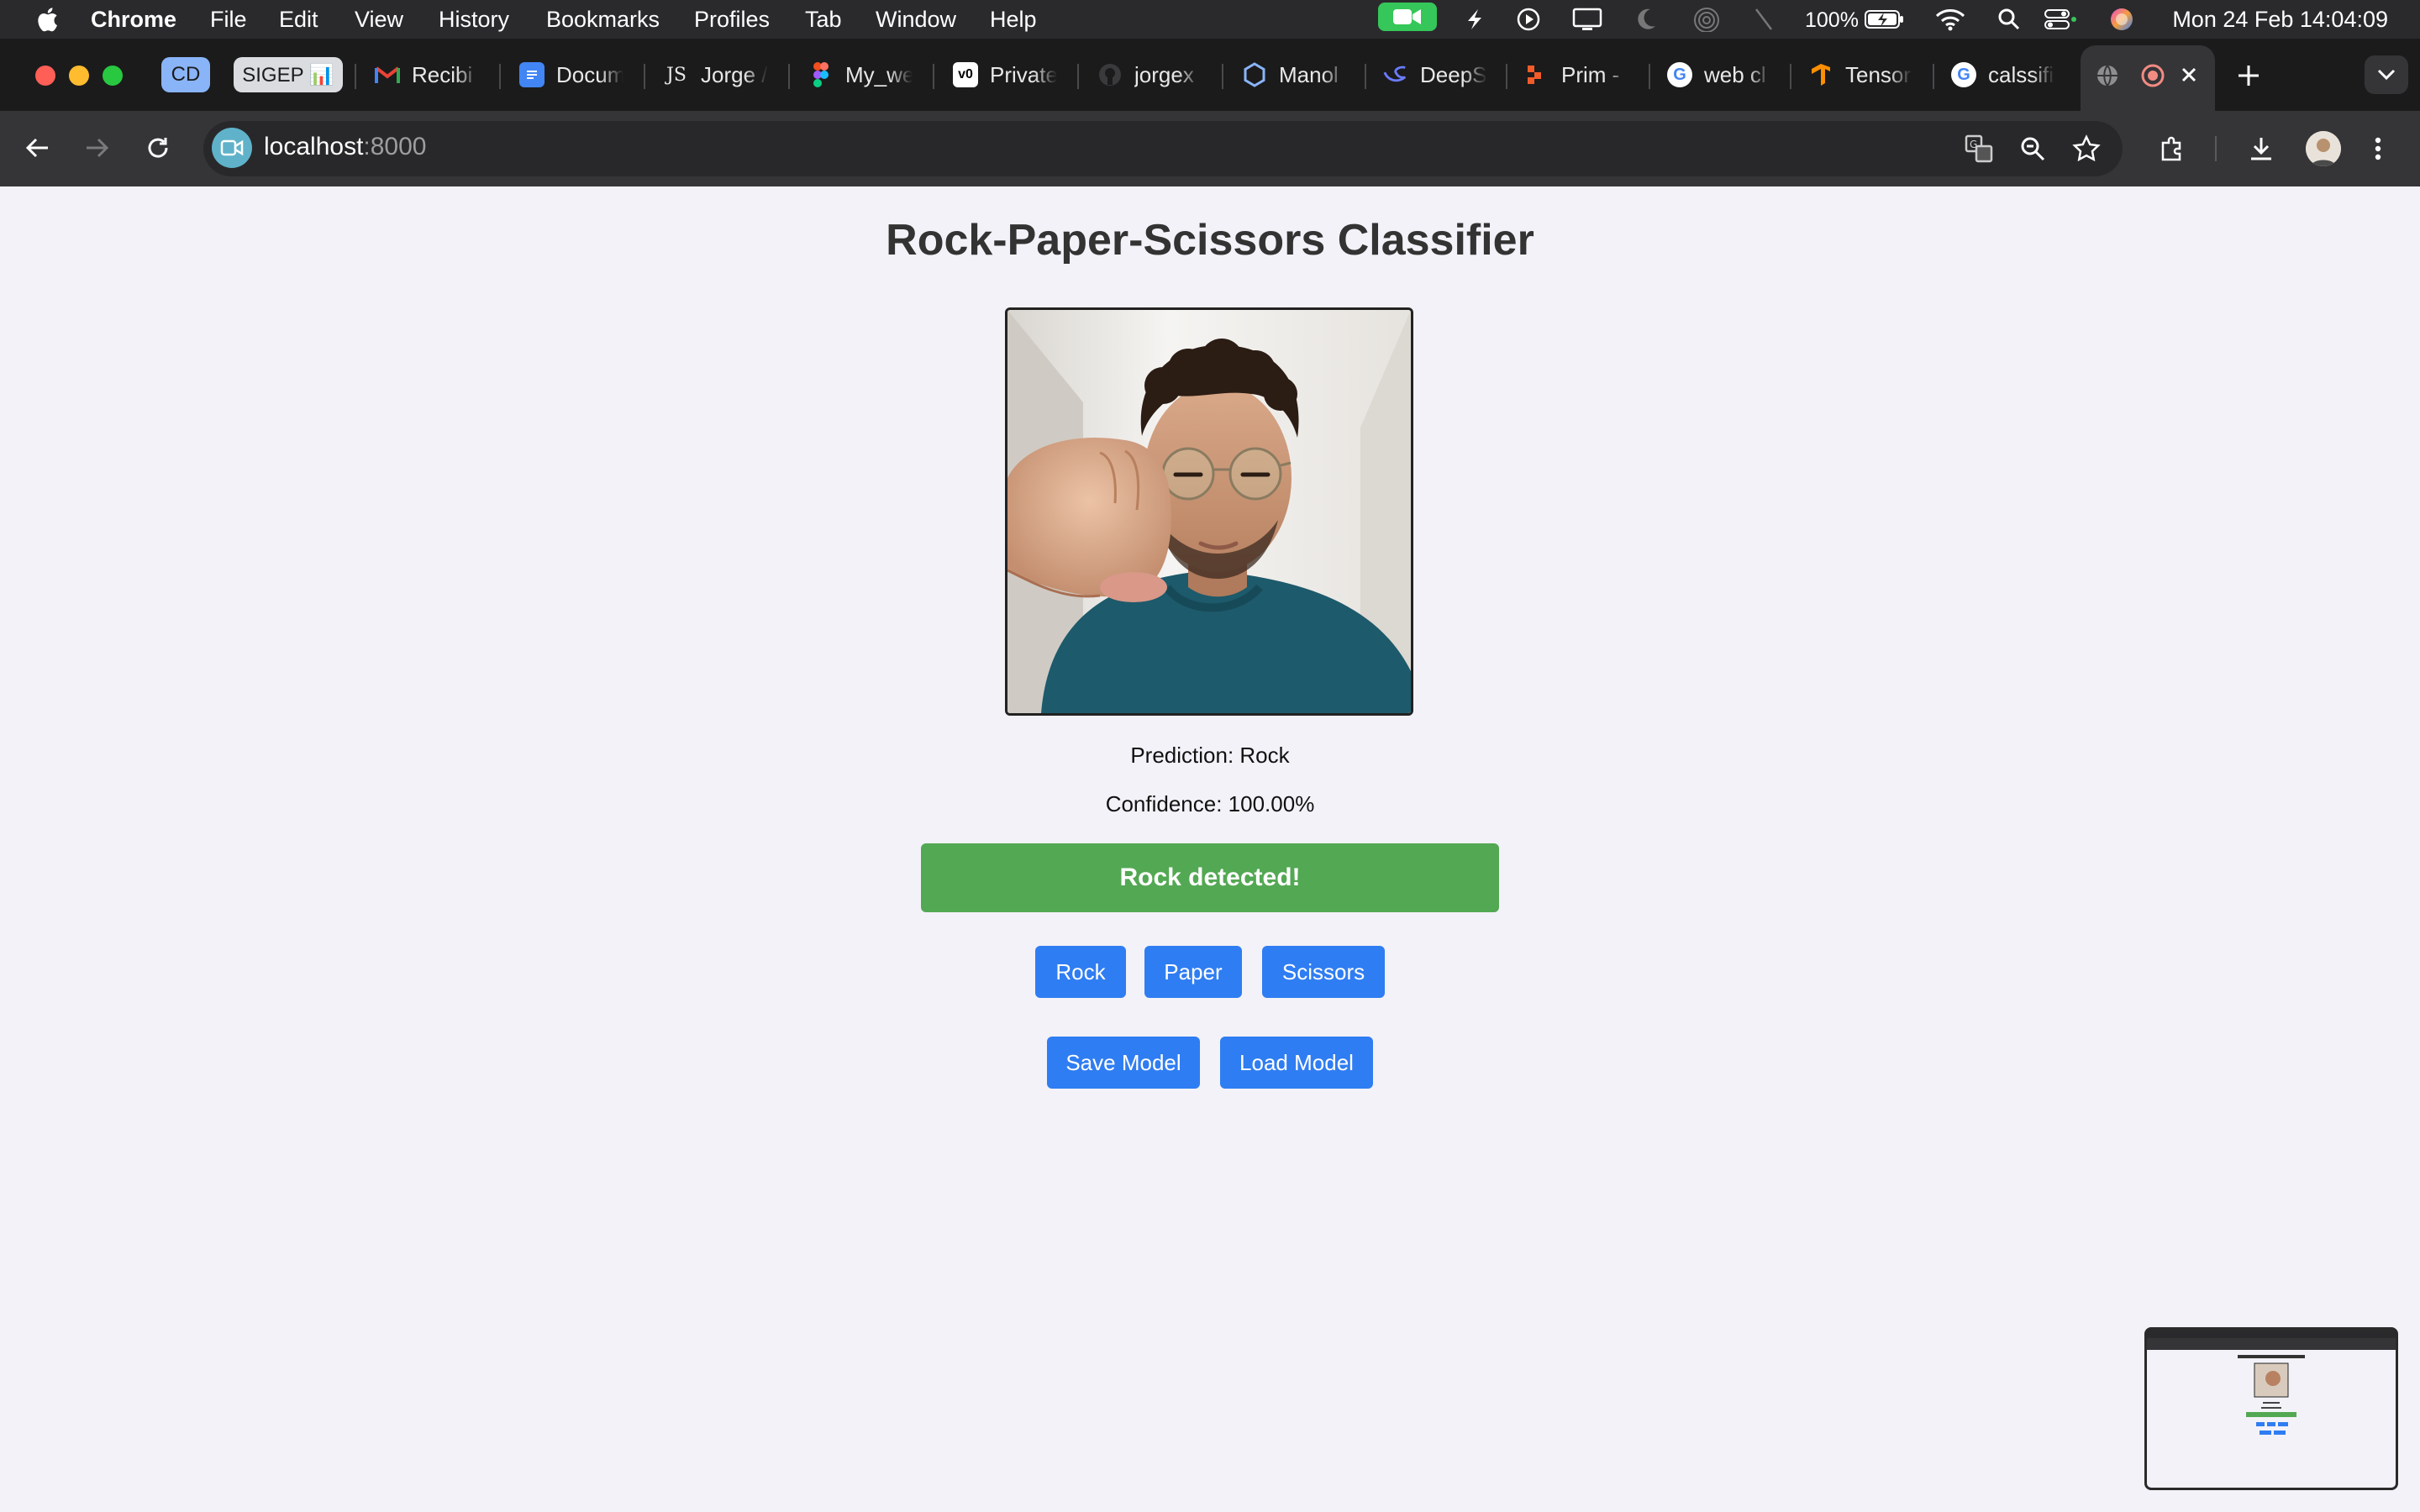 The height and width of the screenshot is (1512, 2420). Describe the element at coordinates (46, 19) in the screenshot. I see `apple-icon` at that location.